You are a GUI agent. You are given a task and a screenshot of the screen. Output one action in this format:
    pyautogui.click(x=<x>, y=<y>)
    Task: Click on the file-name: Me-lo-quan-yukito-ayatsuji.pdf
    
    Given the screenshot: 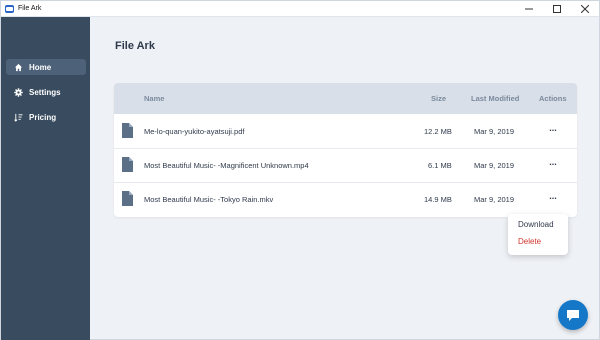 What is the action you would take?
    pyautogui.click(x=194, y=131)
    